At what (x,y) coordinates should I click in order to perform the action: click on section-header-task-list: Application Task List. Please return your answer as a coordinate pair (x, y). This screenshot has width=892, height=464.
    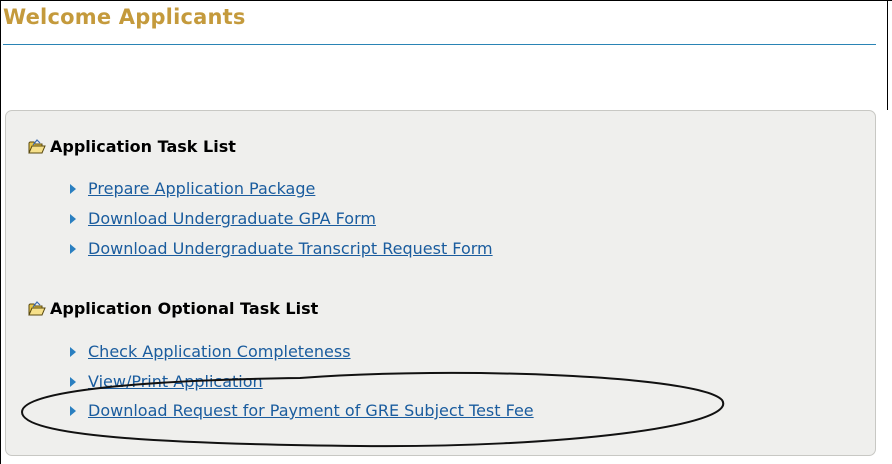
    Looking at the image, I should click on (132, 146).